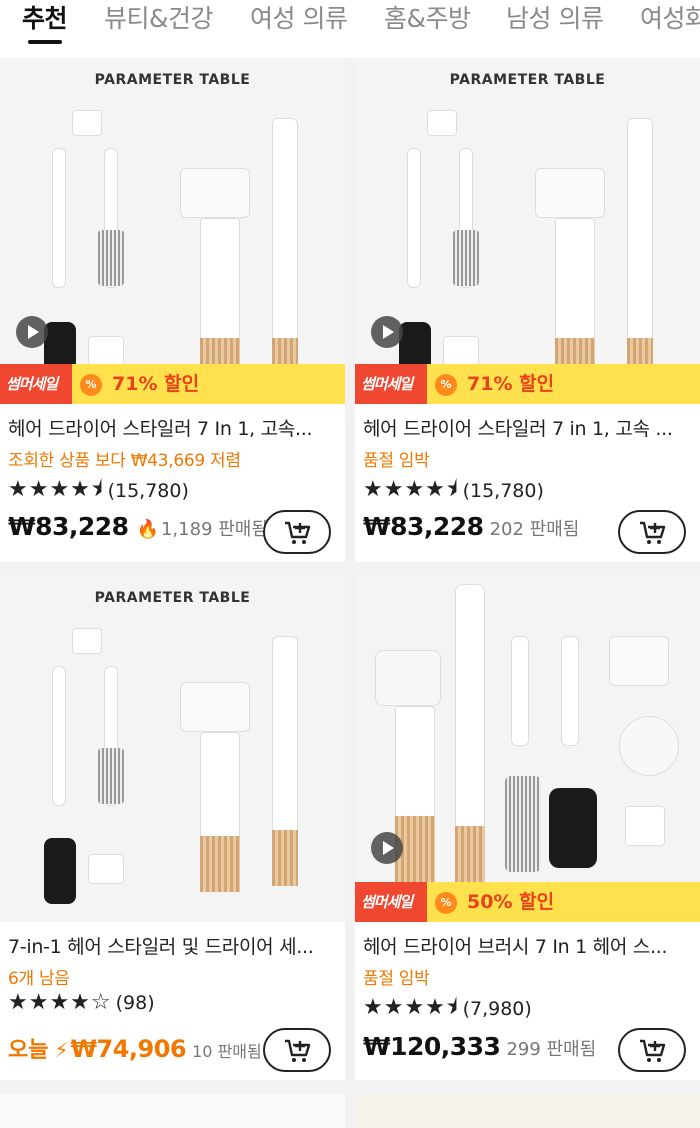 The height and width of the screenshot is (1128, 700). I want to click on sale-banner: 썸머세일 % 50% 할인, so click(527, 902).